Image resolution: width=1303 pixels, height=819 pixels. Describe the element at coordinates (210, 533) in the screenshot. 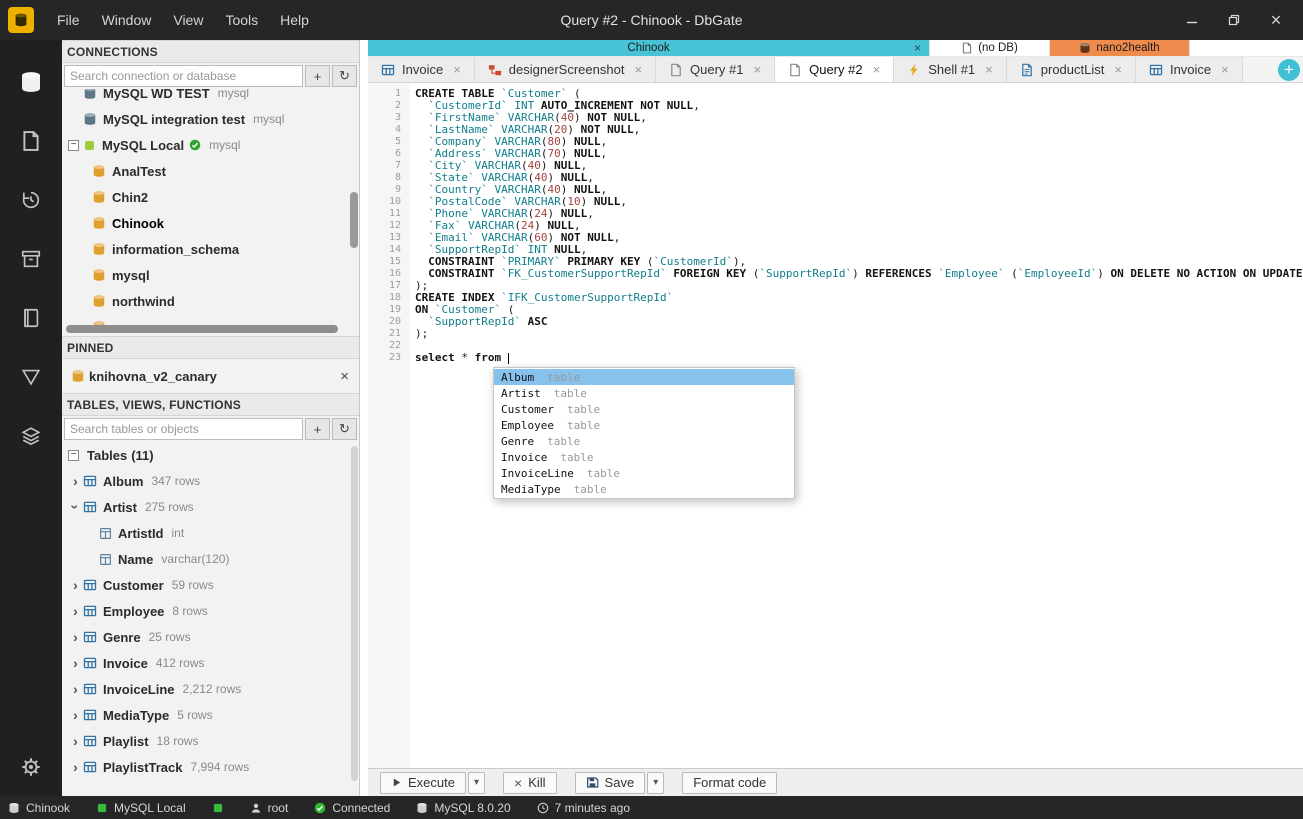

I see `column-item: ArtistId int` at that location.